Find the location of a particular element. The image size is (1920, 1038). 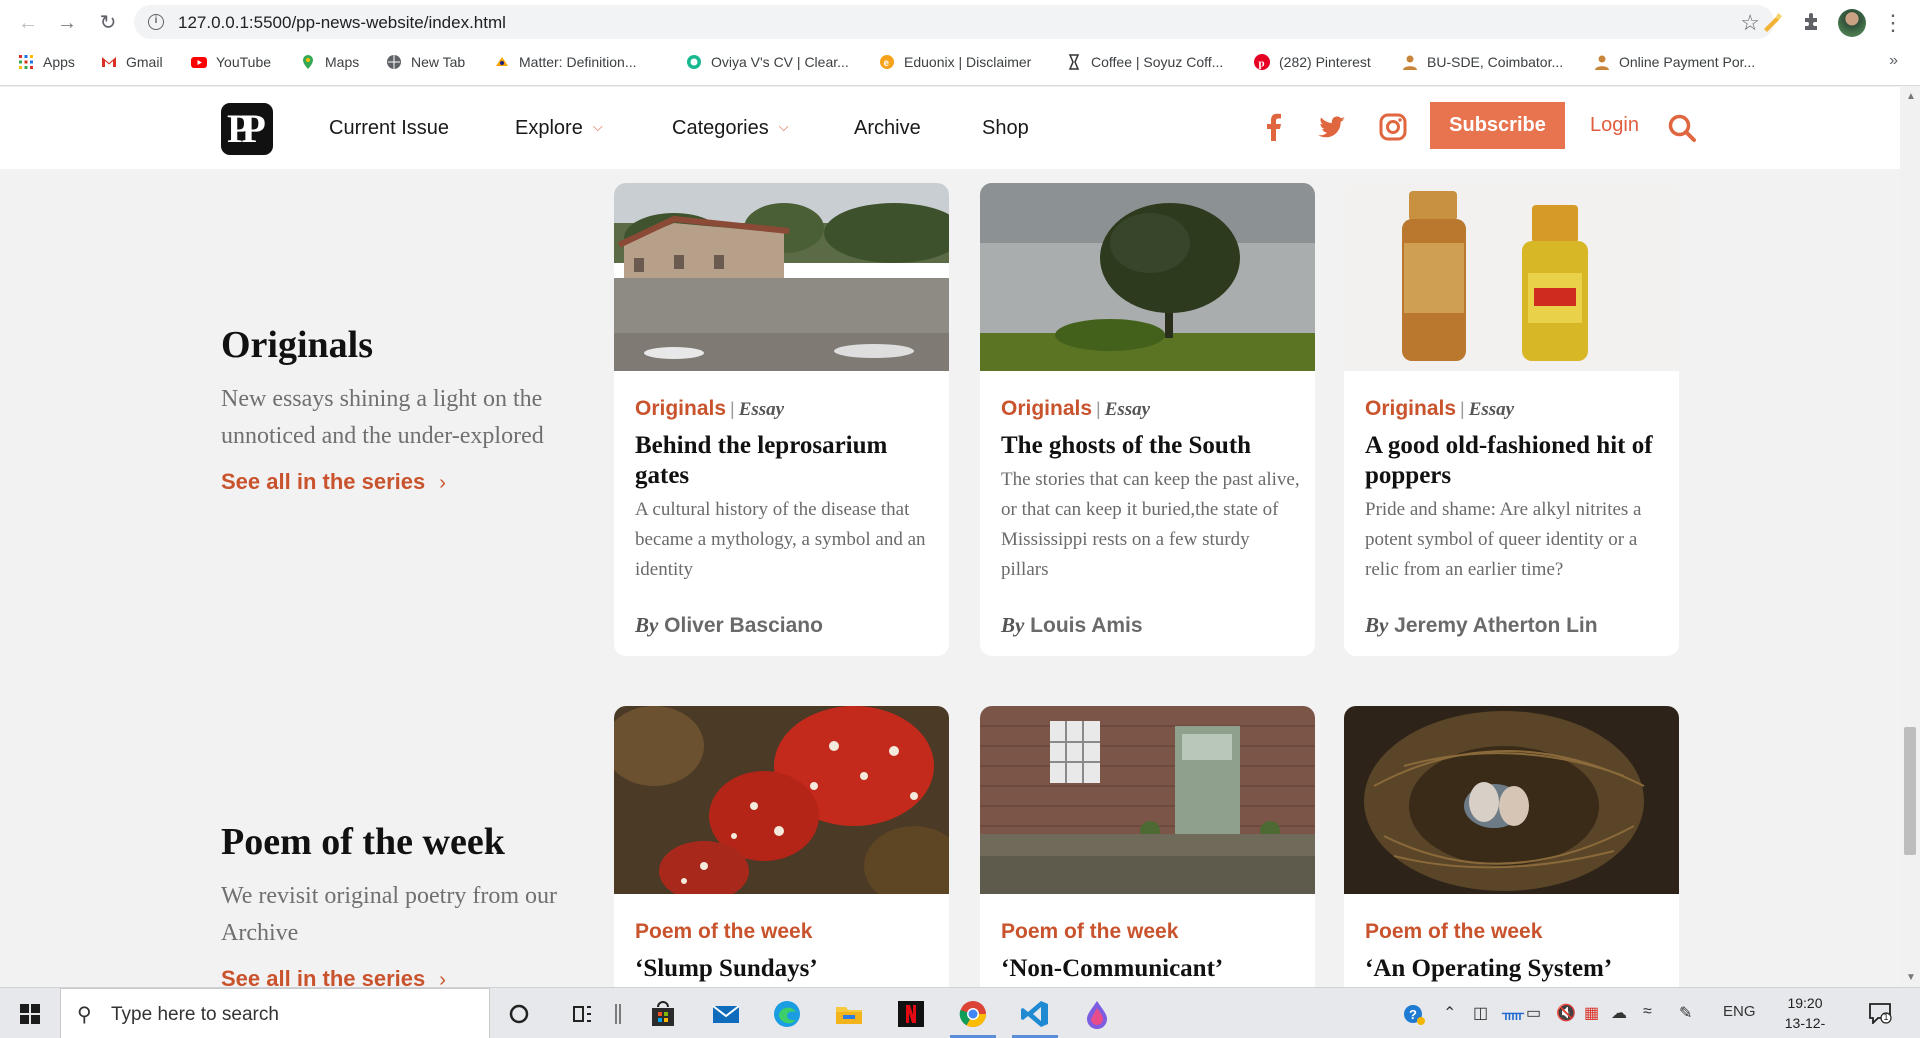

volume-muted-icon: 🔇 is located at coordinates (1566, 1013).